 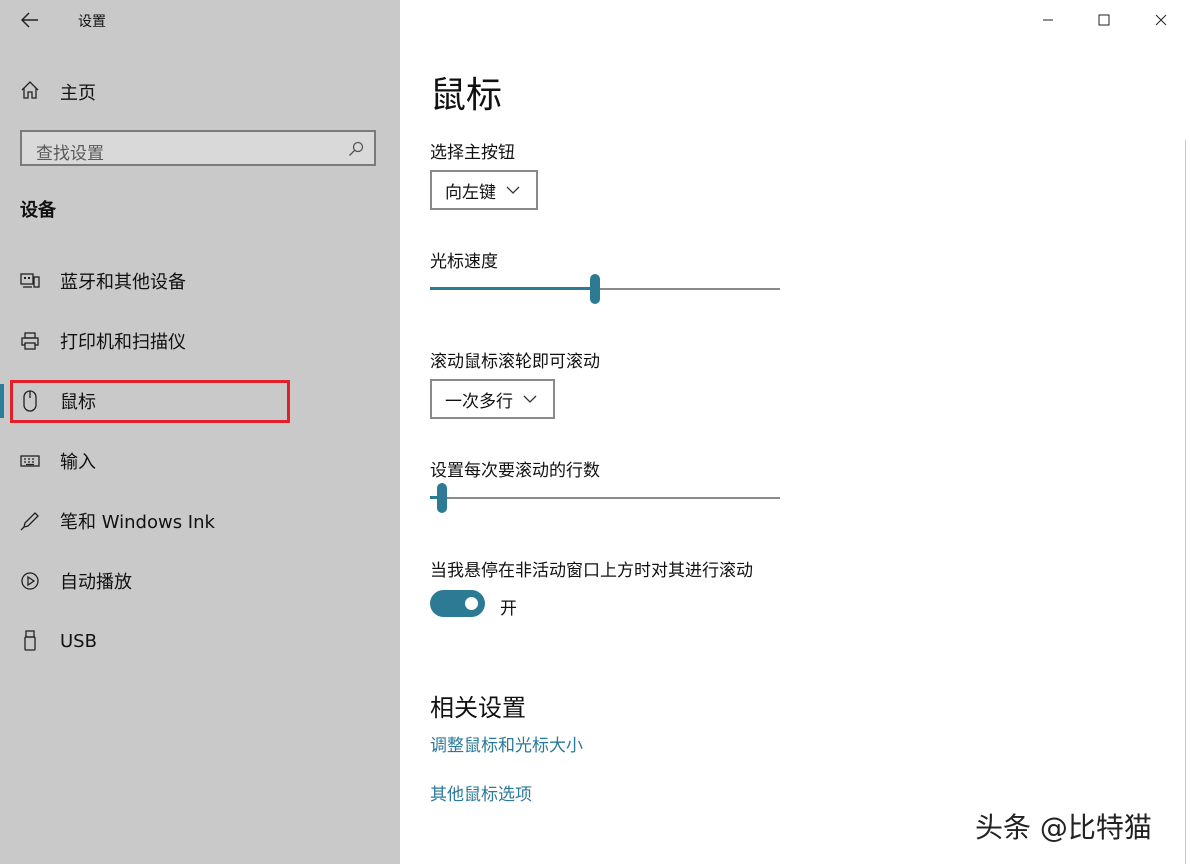 I want to click on keyboard-icon, so click(x=30, y=461).